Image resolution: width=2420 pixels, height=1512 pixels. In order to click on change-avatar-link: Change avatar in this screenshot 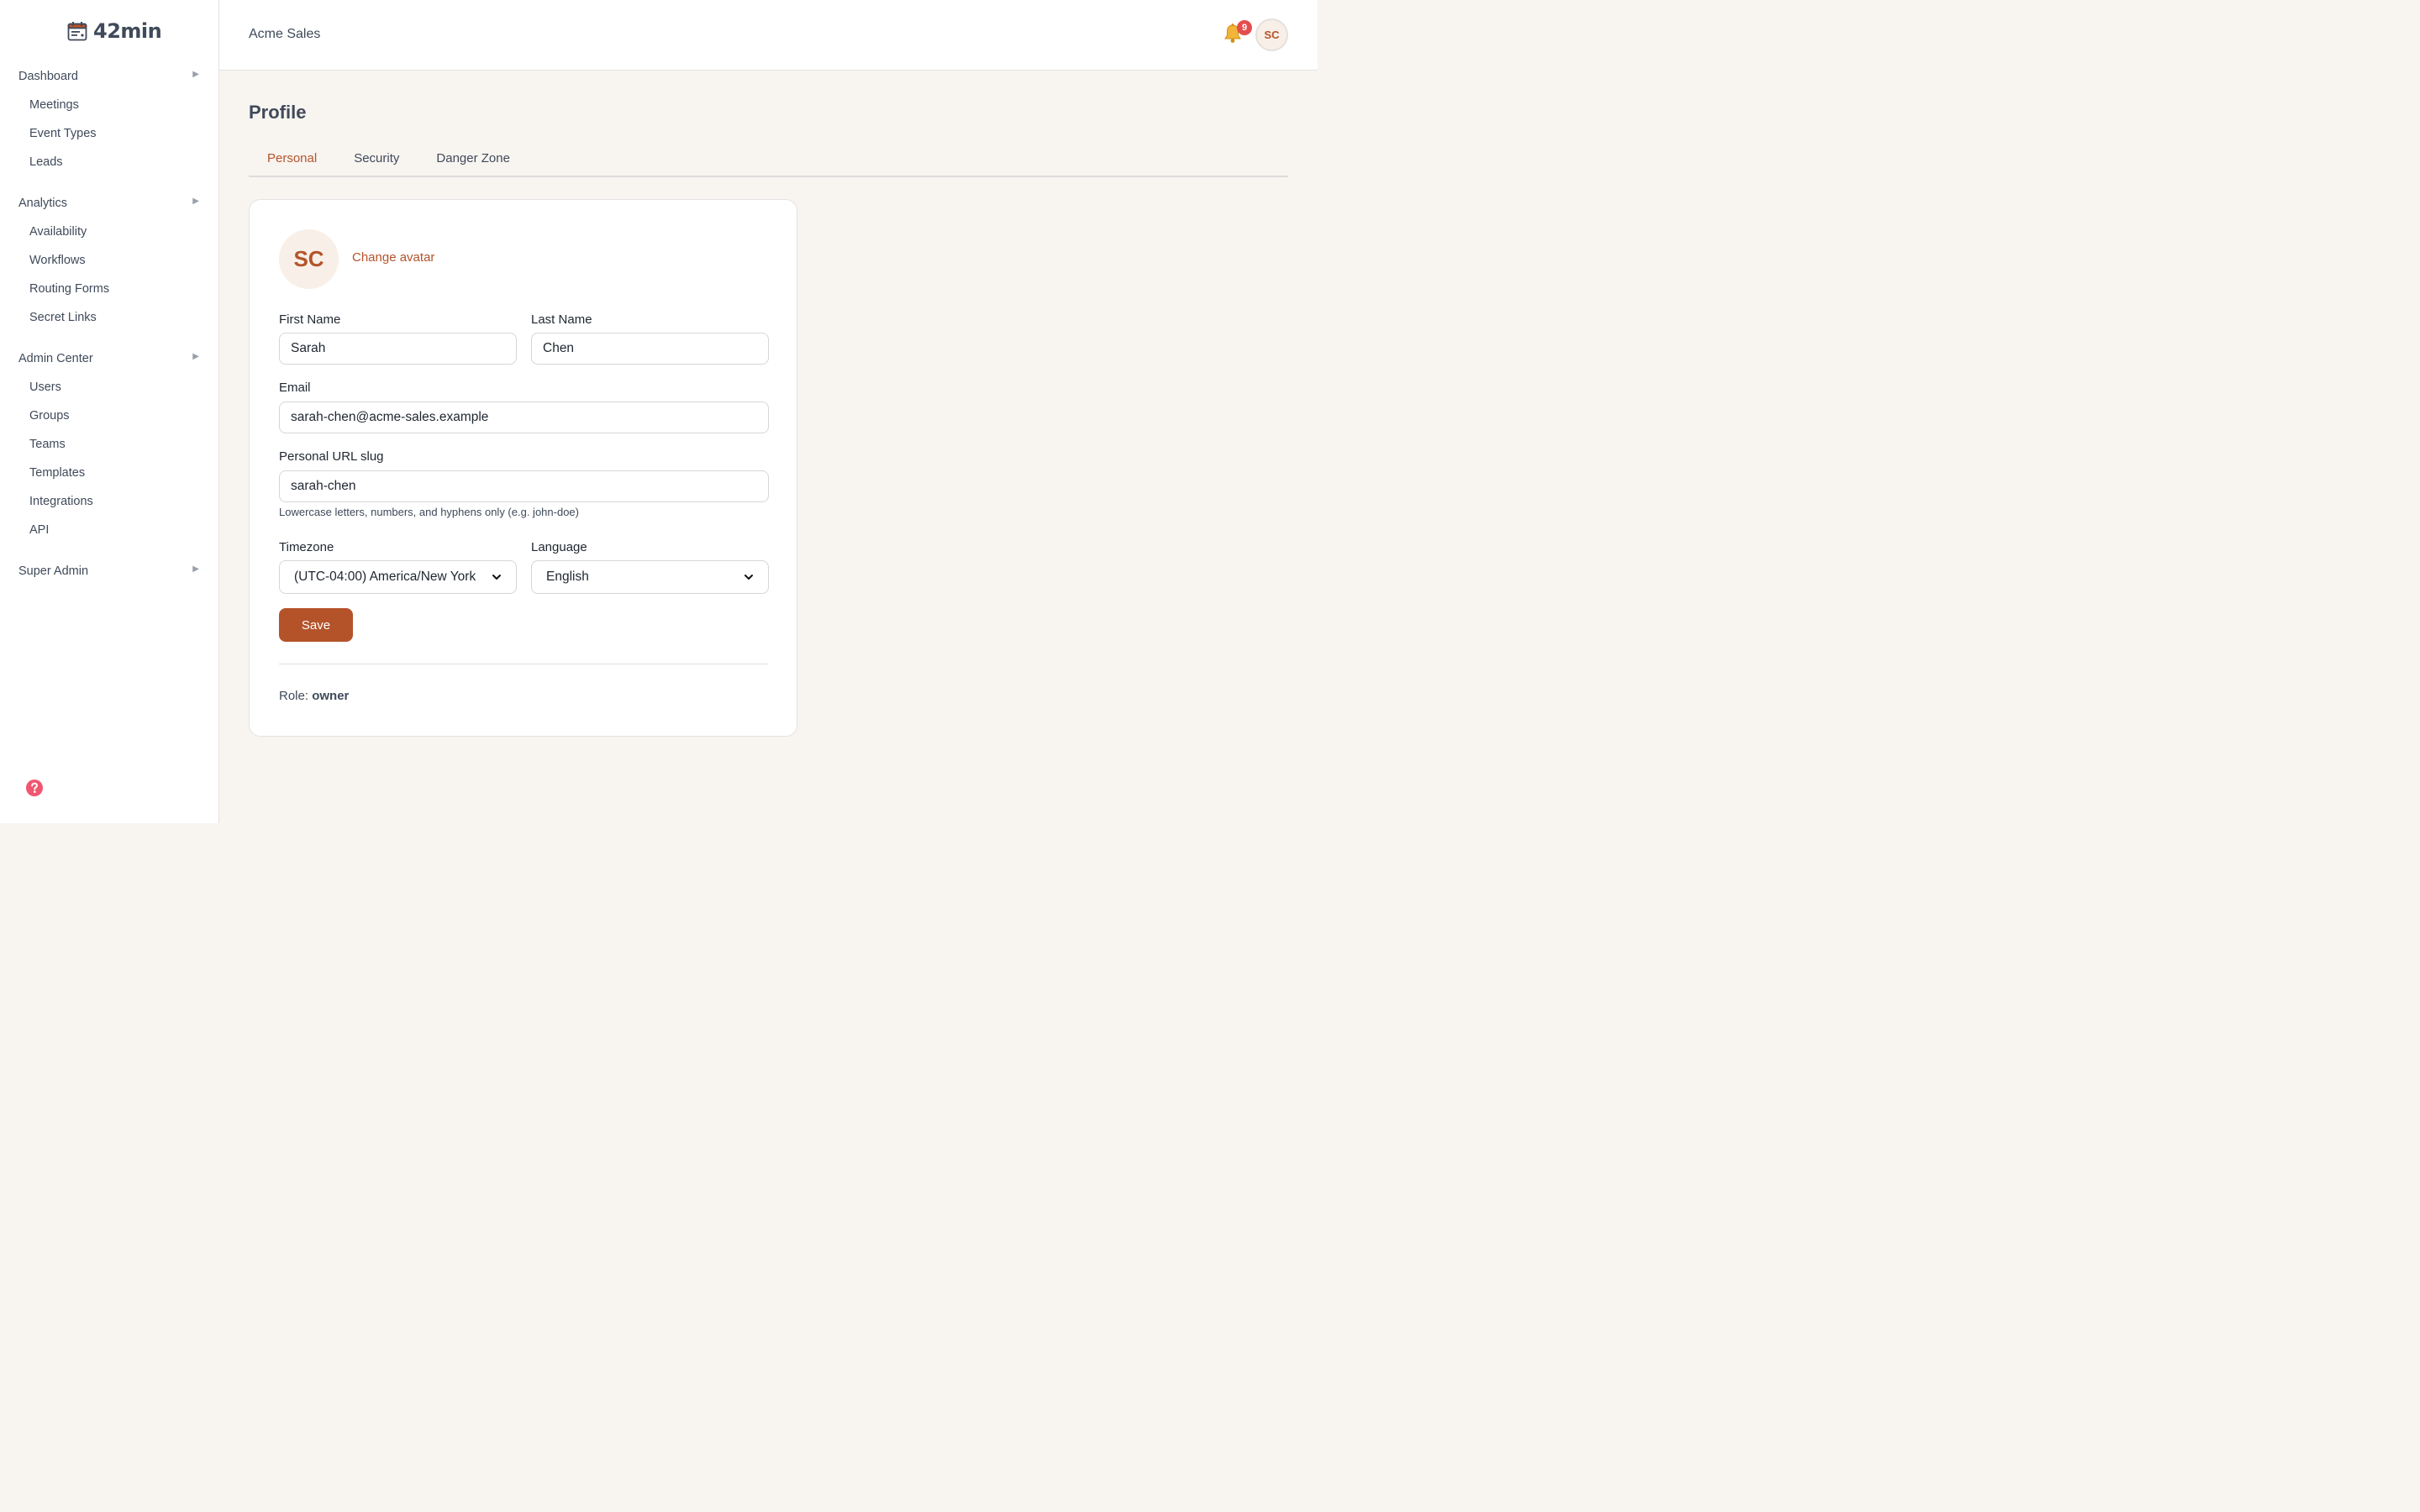, I will do `click(393, 257)`.